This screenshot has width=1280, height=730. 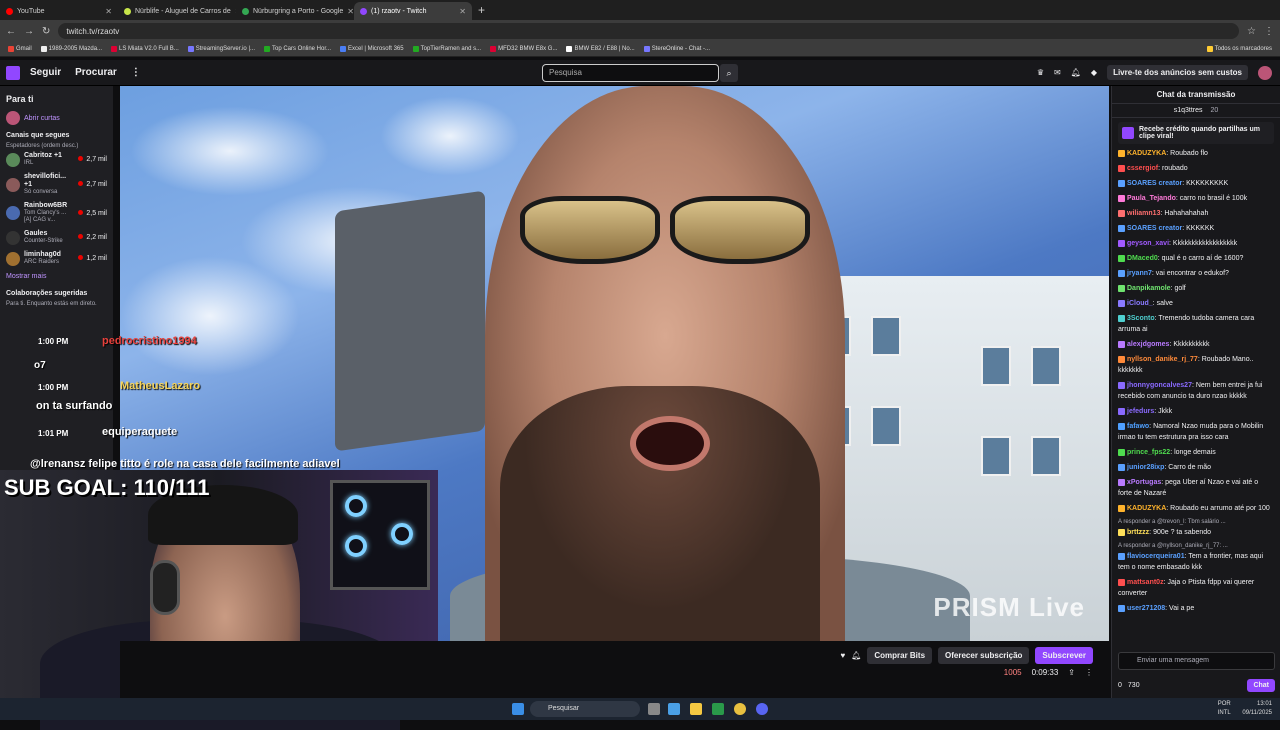 What do you see at coordinates (1139, 273) in the screenshot?
I see `chat-username: jryann7` at bounding box center [1139, 273].